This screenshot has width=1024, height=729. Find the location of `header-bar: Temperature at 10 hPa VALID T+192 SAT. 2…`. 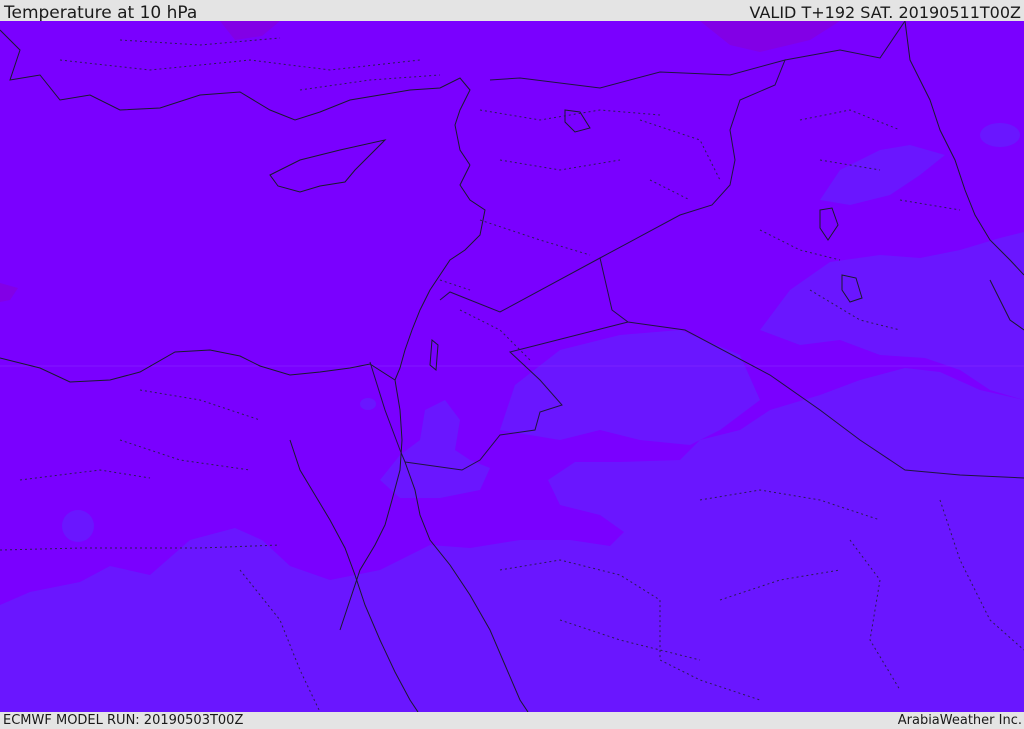

header-bar: Temperature at 10 hPa VALID T+192 SAT. 2… is located at coordinates (512, 11).